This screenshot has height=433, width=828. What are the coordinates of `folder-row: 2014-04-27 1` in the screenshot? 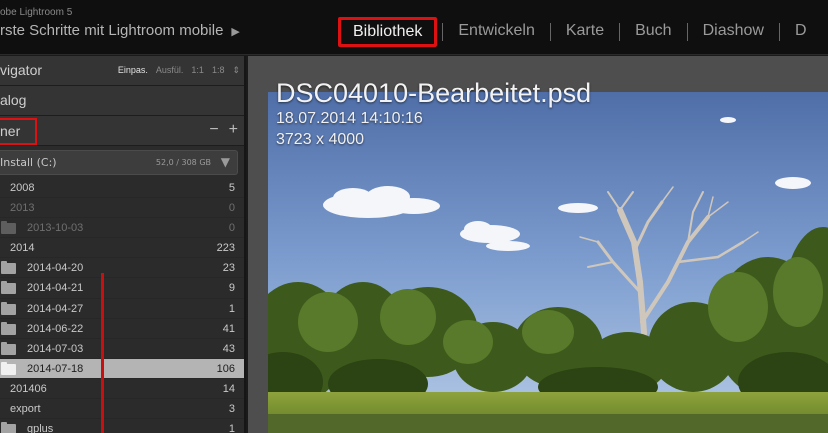 It's located at (122, 309).